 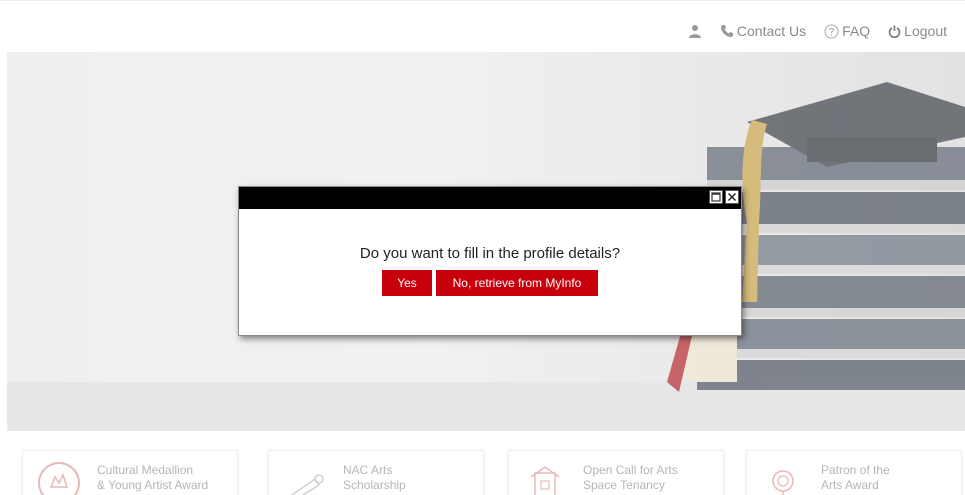 What do you see at coordinates (59, 478) in the screenshot?
I see `medallion-icon` at bounding box center [59, 478].